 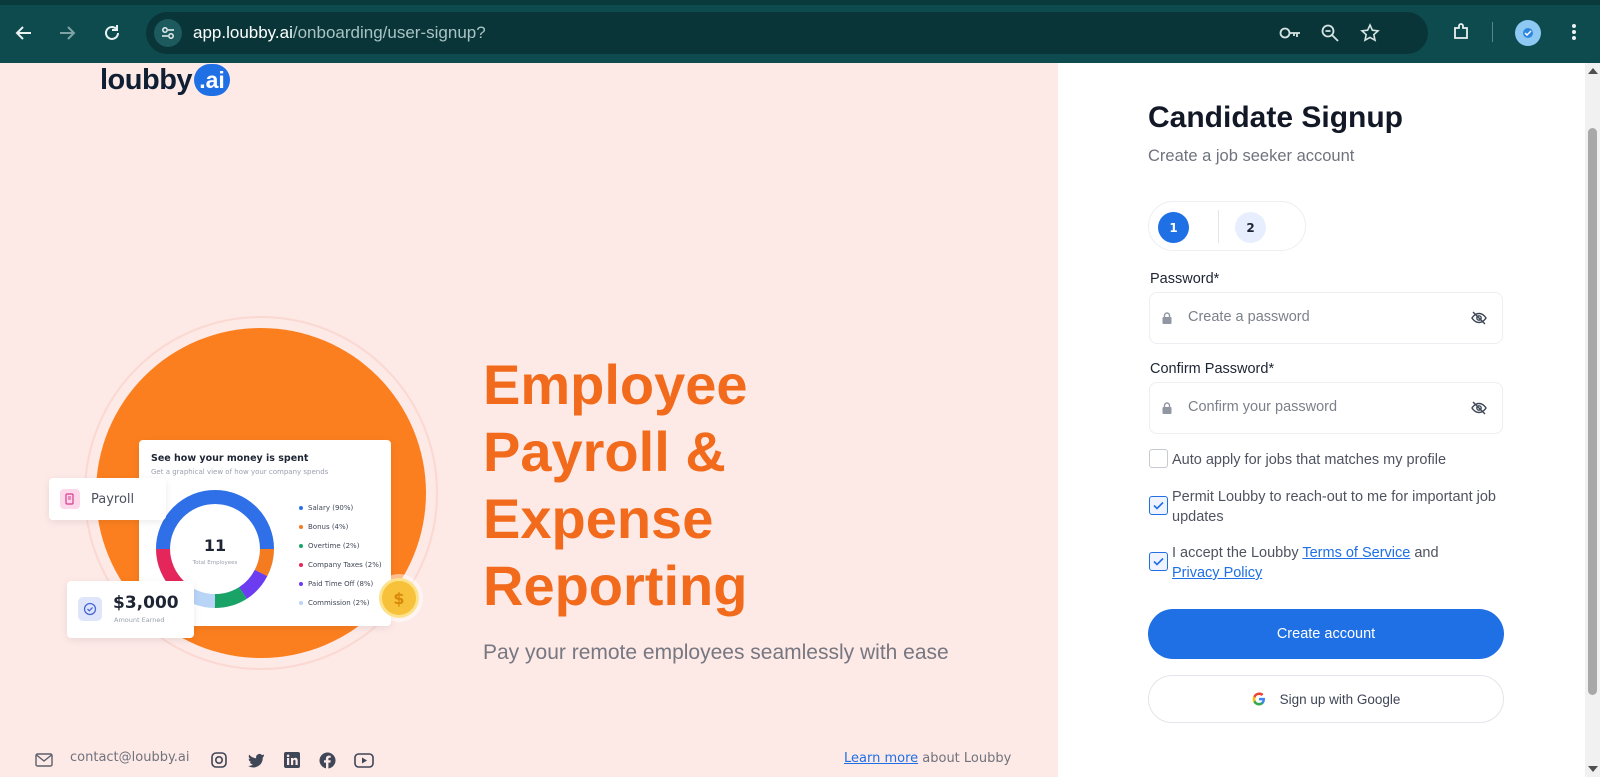 I want to click on reload-icon, so click(x=112, y=33).